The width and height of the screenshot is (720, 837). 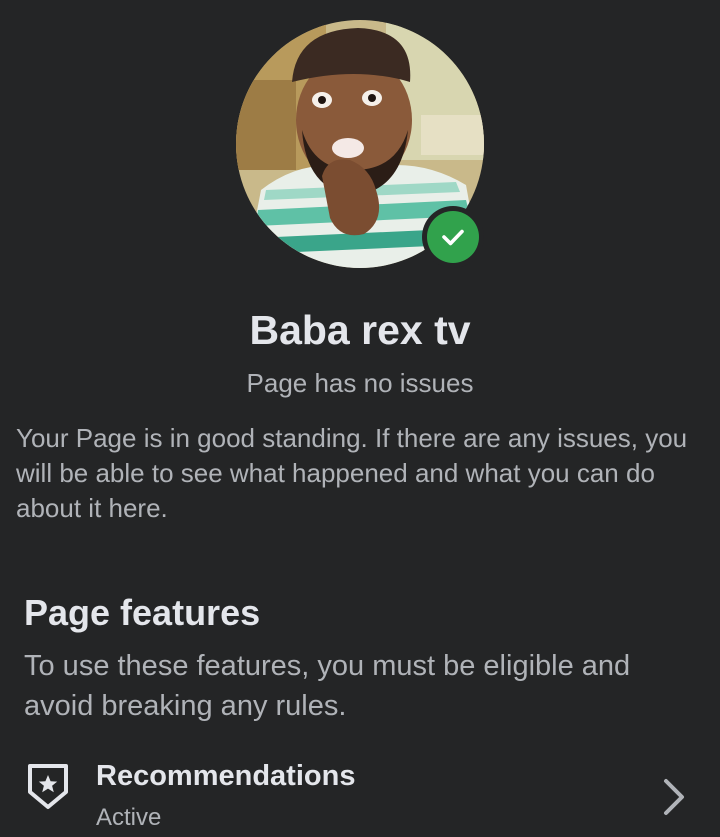 What do you see at coordinates (360, 793) in the screenshot?
I see `feature-item-recommendations: Recommendations Active` at bounding box center [360, 793].